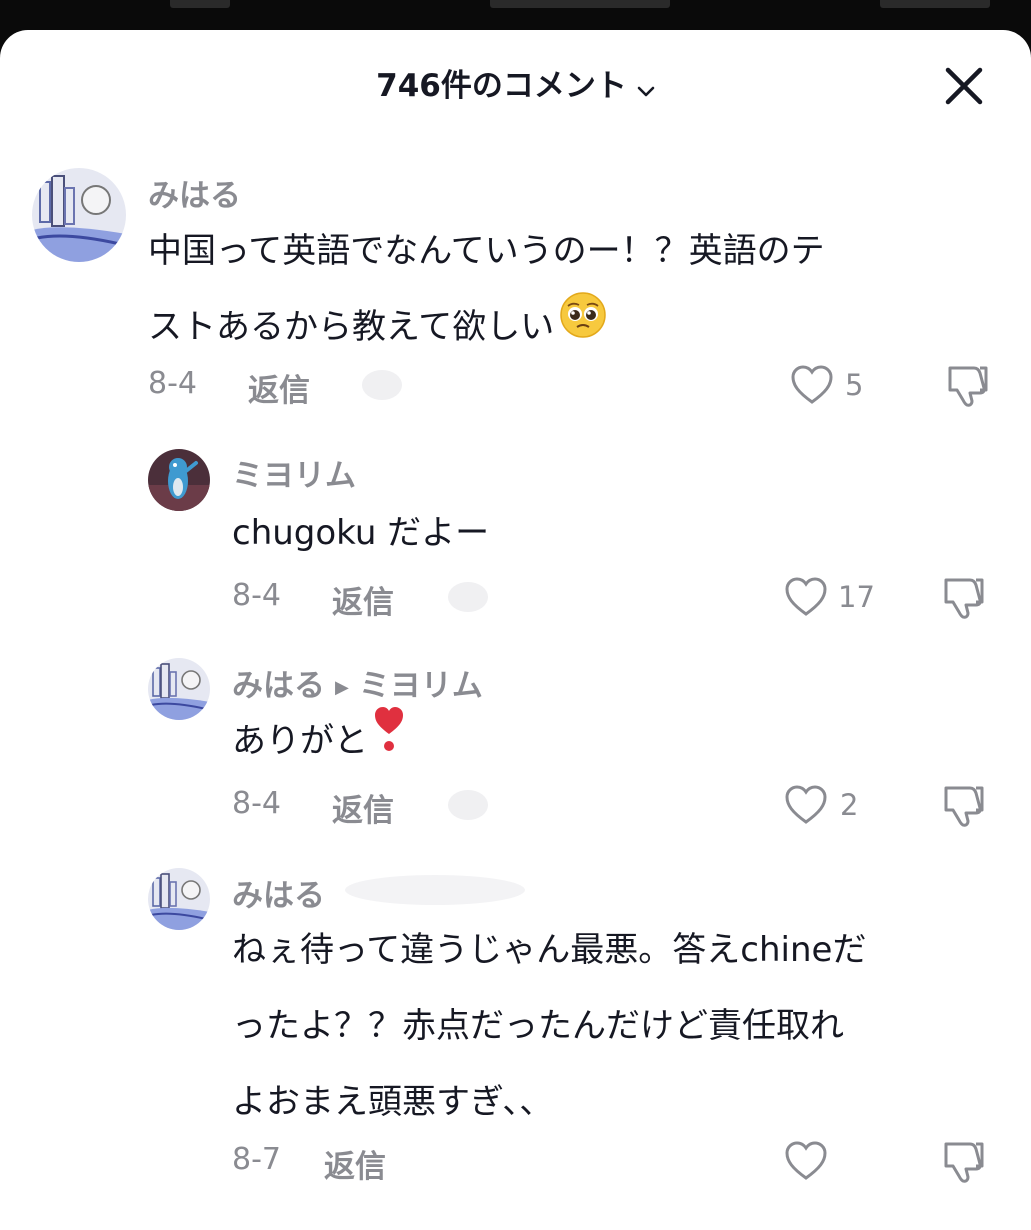 This screenshot has width=1031, height=1230. I want to click on comment-count-title: 746件のコメント, so click(515, 83).